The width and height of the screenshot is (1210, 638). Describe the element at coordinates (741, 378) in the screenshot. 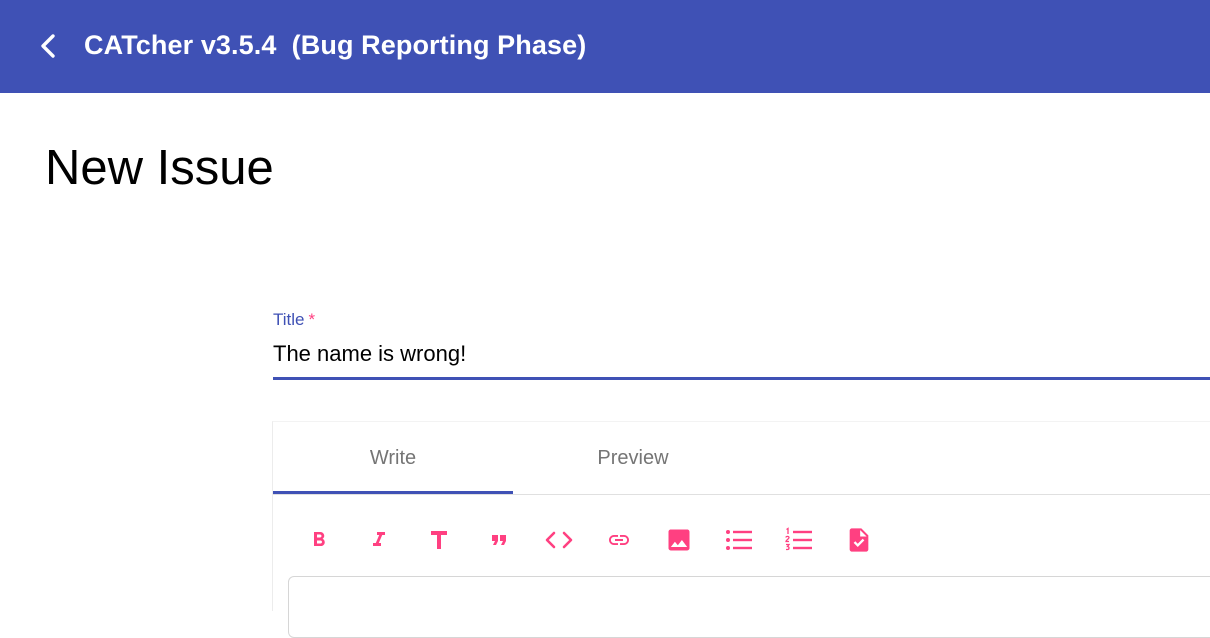

I see `title-underline` at that location.